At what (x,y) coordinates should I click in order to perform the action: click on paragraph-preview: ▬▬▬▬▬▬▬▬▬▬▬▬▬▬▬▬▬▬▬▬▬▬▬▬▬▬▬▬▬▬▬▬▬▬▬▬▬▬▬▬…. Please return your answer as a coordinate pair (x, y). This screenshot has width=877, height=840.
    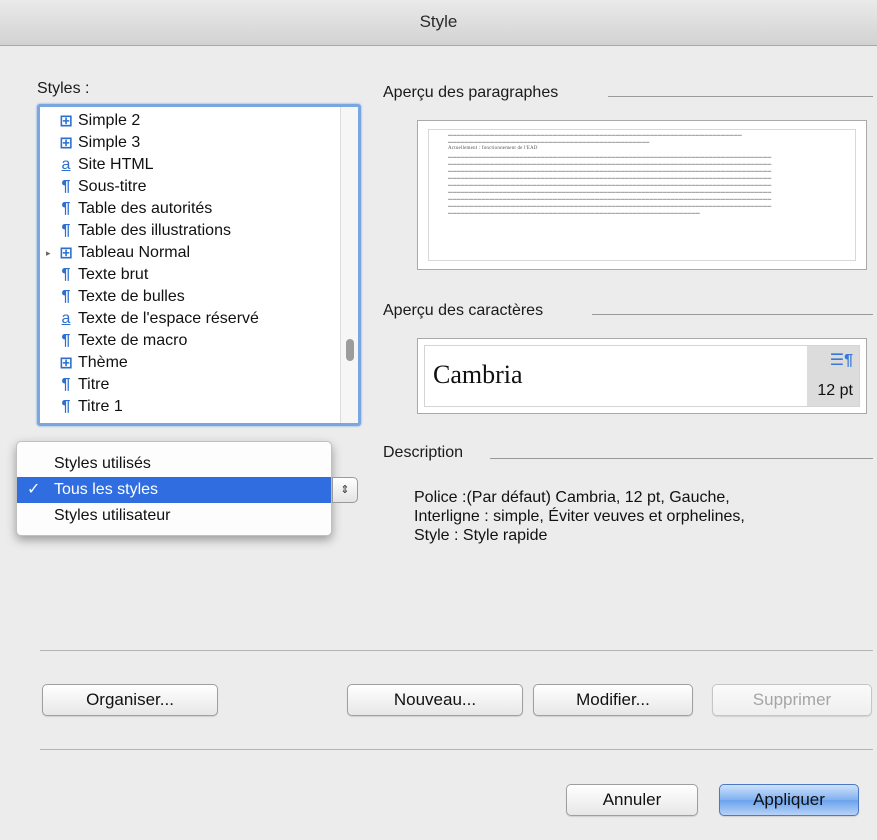
    Looking at the image, I should click on (642, 195).